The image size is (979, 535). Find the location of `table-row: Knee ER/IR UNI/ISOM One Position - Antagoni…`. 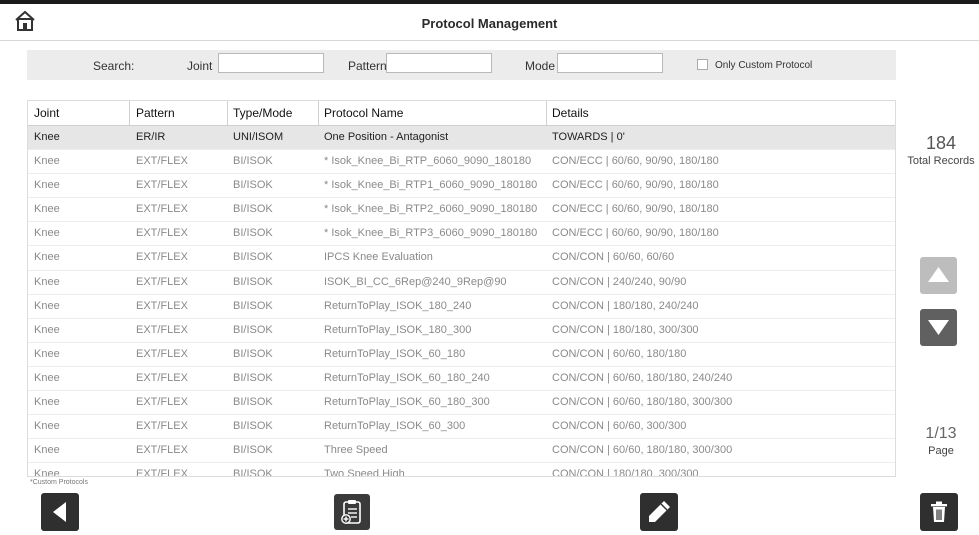

table-row: Knee ER/IR UNI/ISOM One Position - Antagoni… is located at coordinates (461, 138).